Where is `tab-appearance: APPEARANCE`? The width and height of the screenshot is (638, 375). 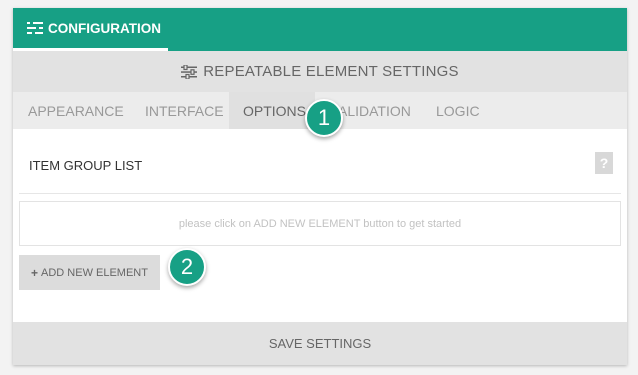
tab-appearance: APPEARANCE is located at coordinates (83, 110).